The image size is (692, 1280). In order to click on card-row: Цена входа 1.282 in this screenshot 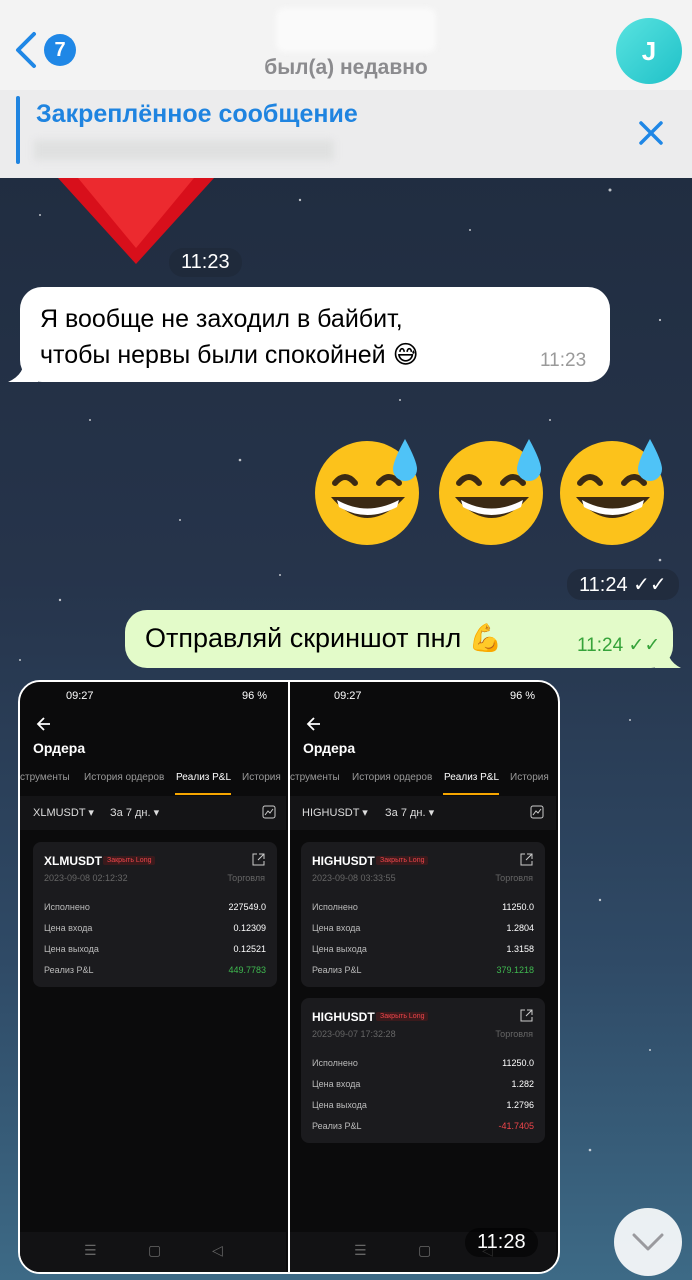, I will do `click(423, 1084)`.